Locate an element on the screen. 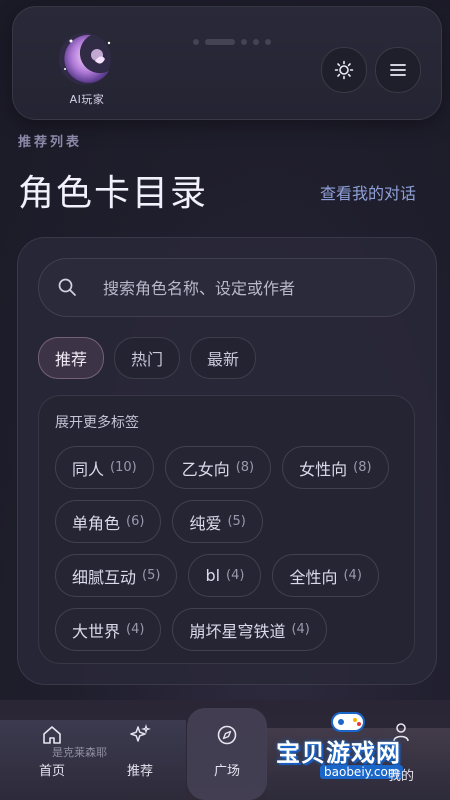 Image resolution: width=450 pixels, height=800 pixels. logo-text: AI玩家 is located at coordinates (87, 99).